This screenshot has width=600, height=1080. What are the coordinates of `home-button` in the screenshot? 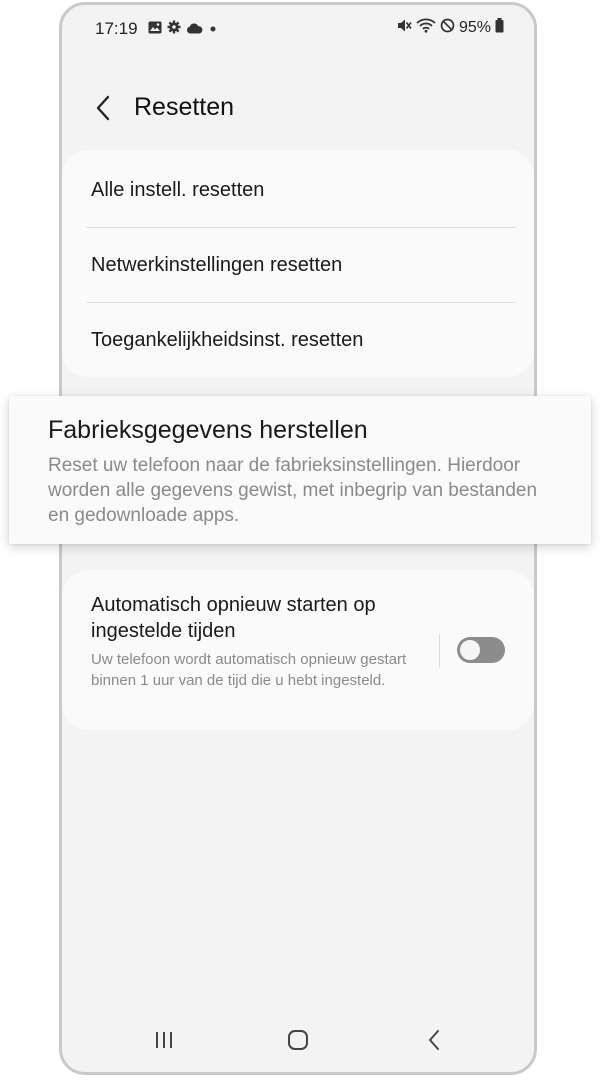 It's located at (298, 1042).